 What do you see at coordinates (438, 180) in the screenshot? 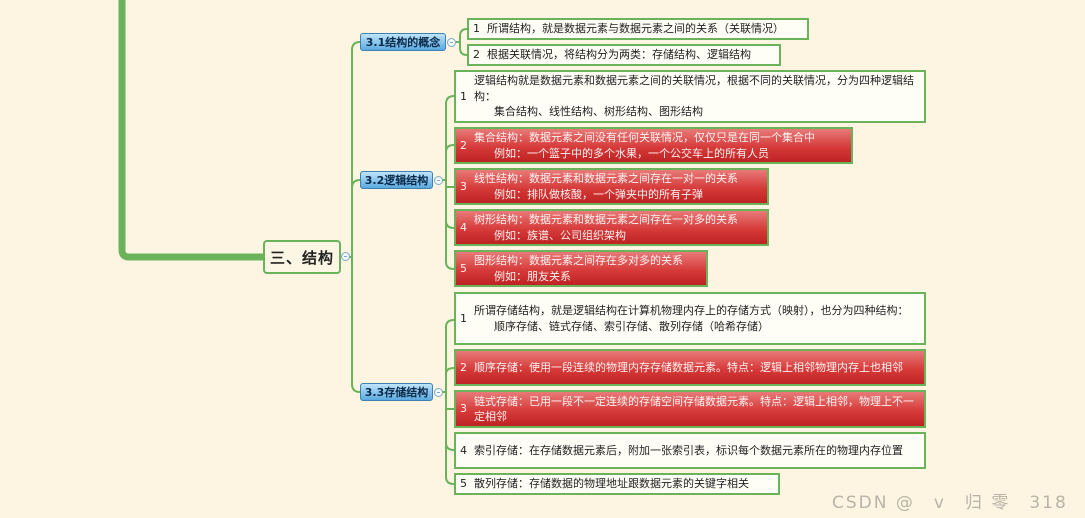
I see `collapse-3-2-icon` at bounding box center [438, 180].